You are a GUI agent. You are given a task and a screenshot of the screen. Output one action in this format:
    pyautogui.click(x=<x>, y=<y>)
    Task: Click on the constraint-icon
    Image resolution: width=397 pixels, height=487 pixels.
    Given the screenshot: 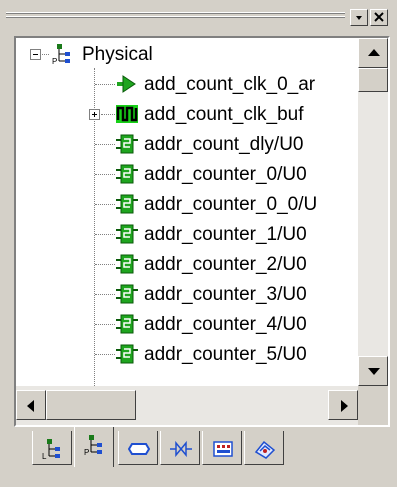 What is the action you would take?
    pyautogui.click(x=265, y=449)
    